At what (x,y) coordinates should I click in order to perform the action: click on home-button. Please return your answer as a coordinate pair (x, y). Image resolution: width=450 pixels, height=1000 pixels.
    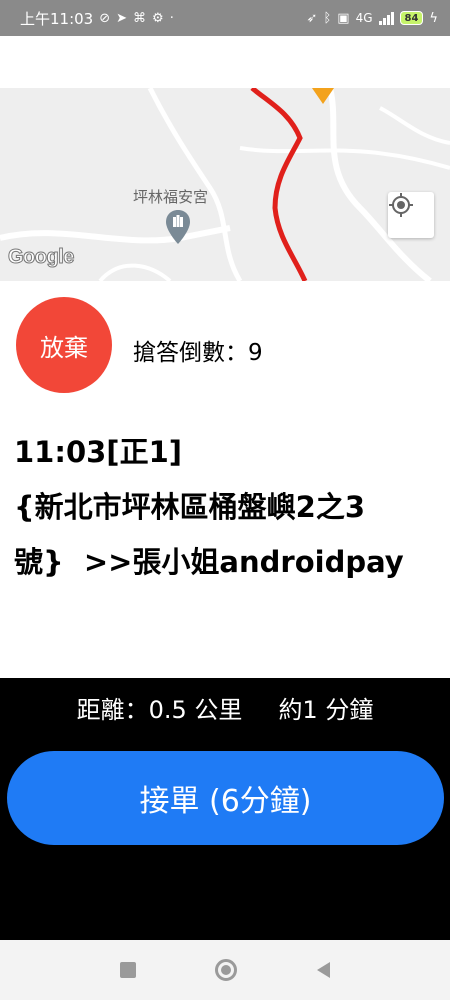
    Looking at the image, I should click on (226, 970).